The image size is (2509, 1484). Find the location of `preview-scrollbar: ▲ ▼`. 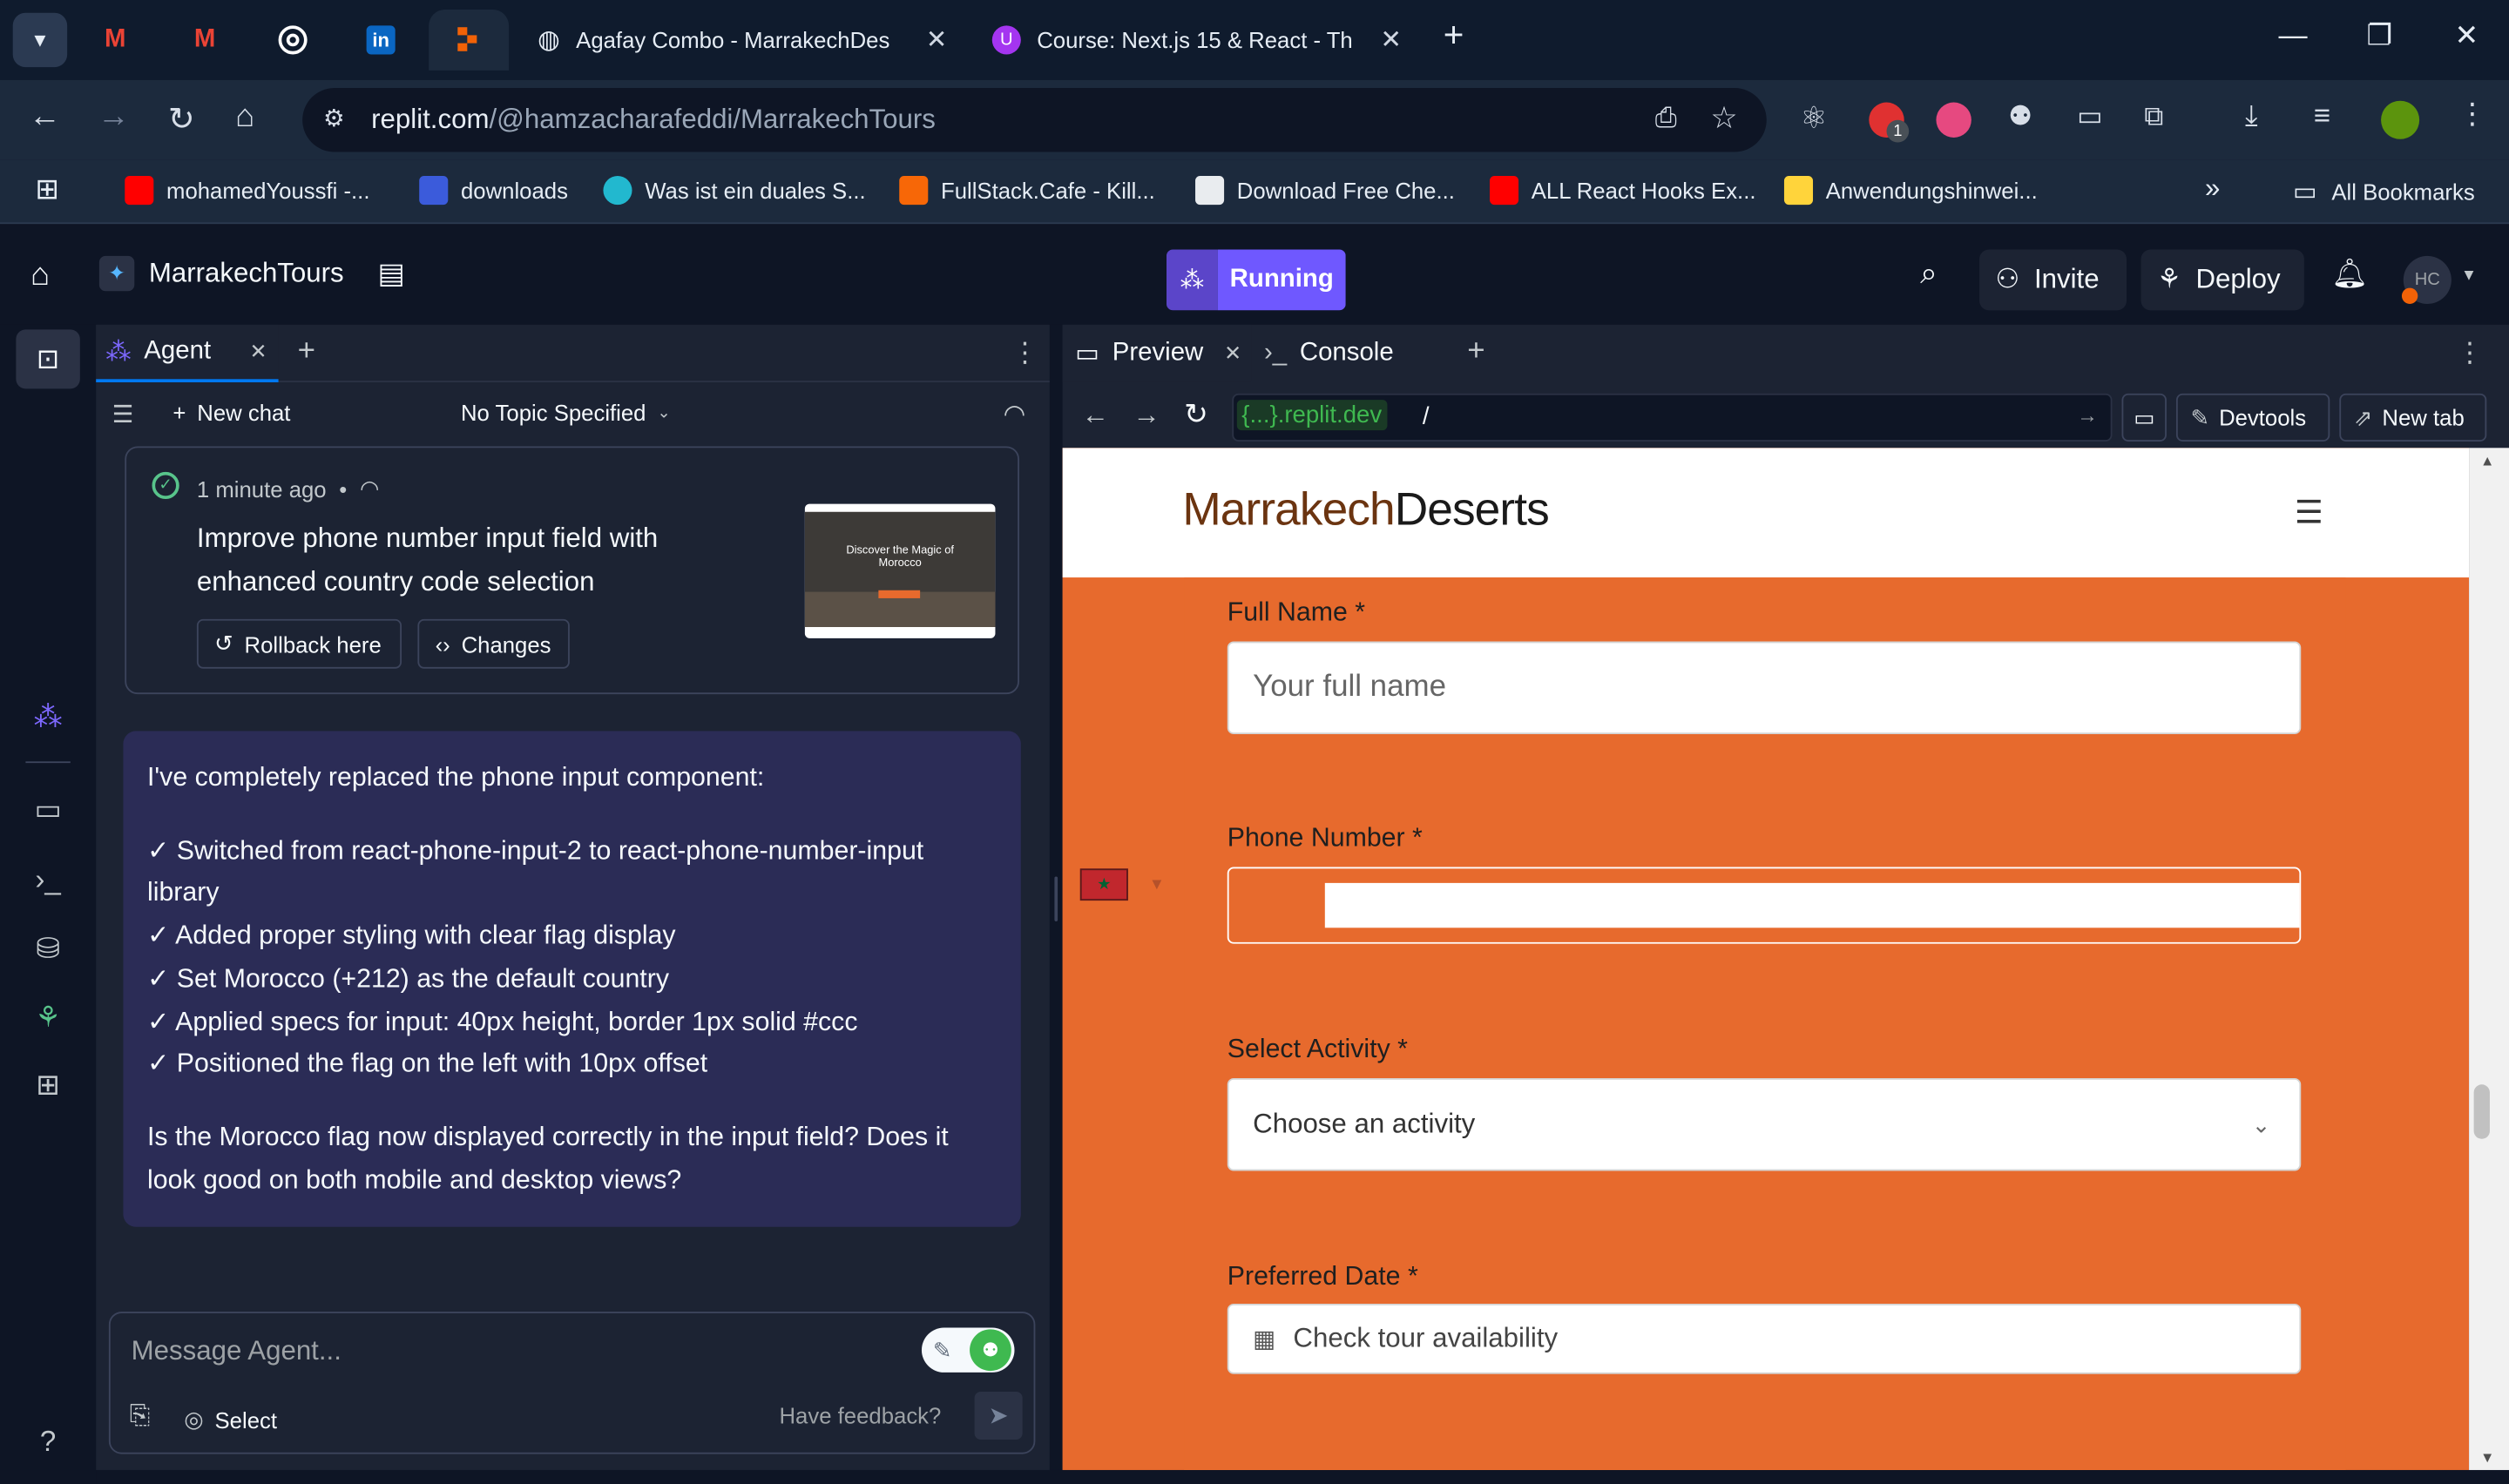

preview-scrollbar: ▲ ▼ is located at coordinates (2489, 959).